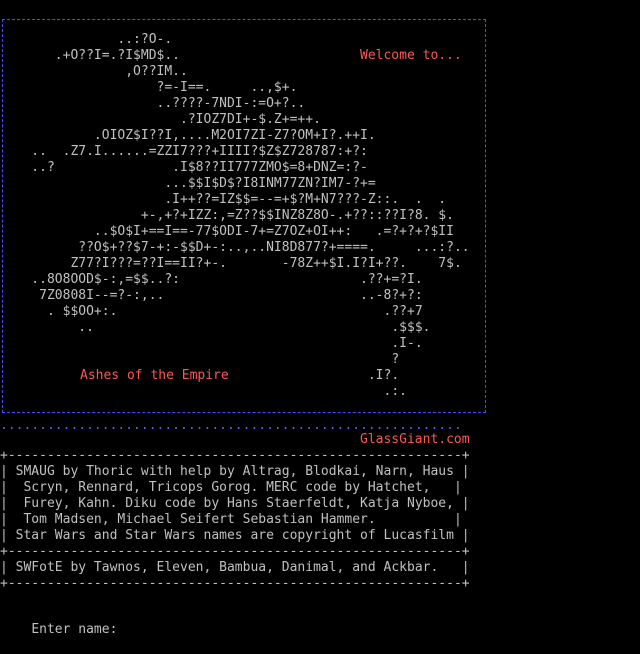 This screenshot has height=654, width=640. I want to click on ascii-art-line: ..:?O-., so click(86, 39).